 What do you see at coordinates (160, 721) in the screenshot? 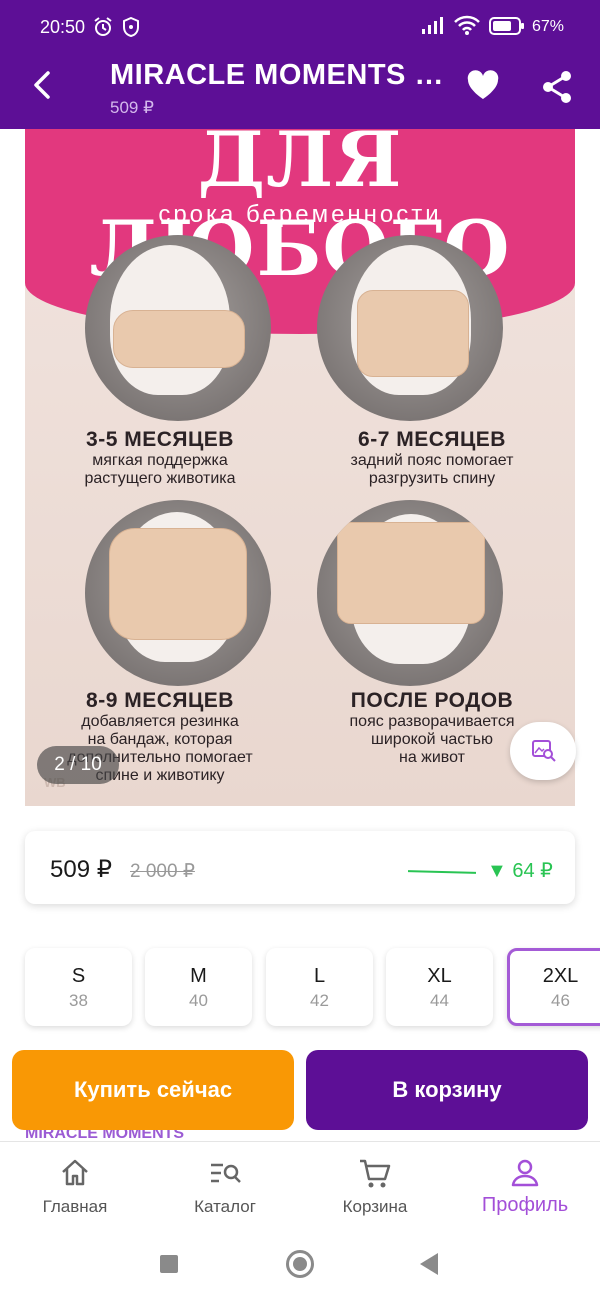
I see `stage-line: добавляется резинка` at bounding box center [160, 721].